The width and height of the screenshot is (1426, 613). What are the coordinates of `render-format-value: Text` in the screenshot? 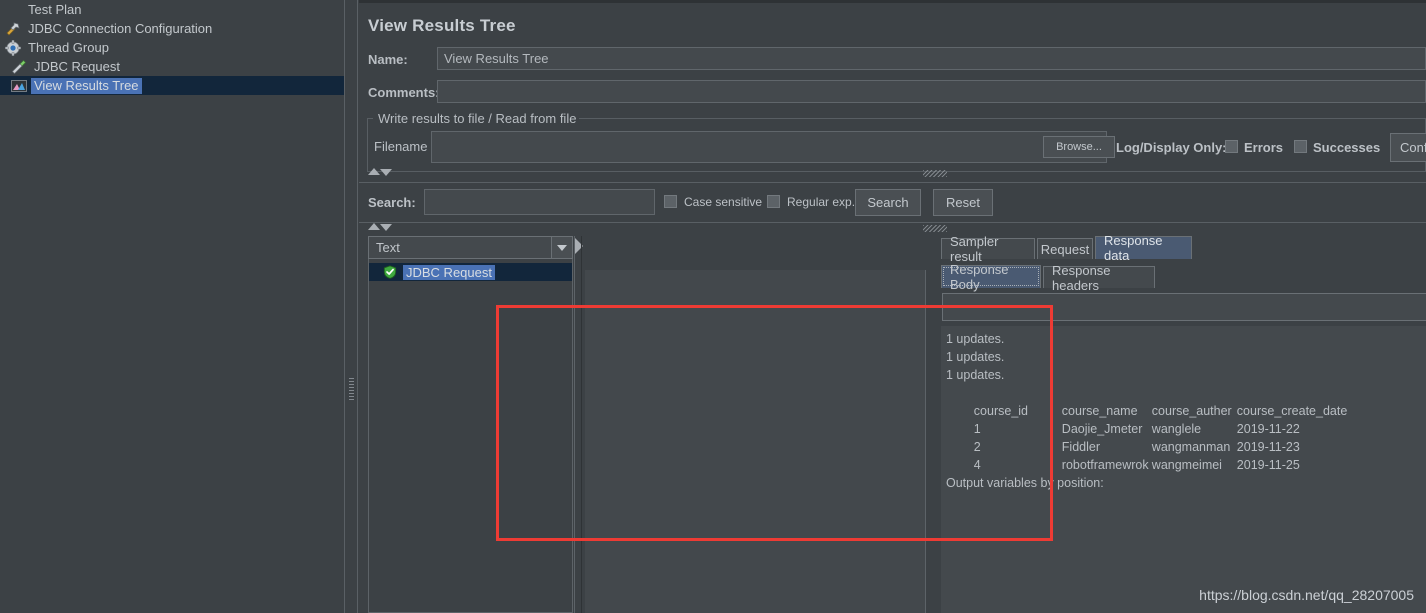 It's located at (388, 247).